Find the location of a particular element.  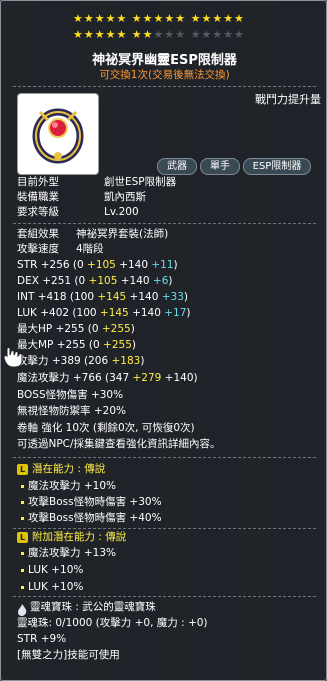

tag-esp-limiter: ESP限制器 is located at coordinates (277, 166).